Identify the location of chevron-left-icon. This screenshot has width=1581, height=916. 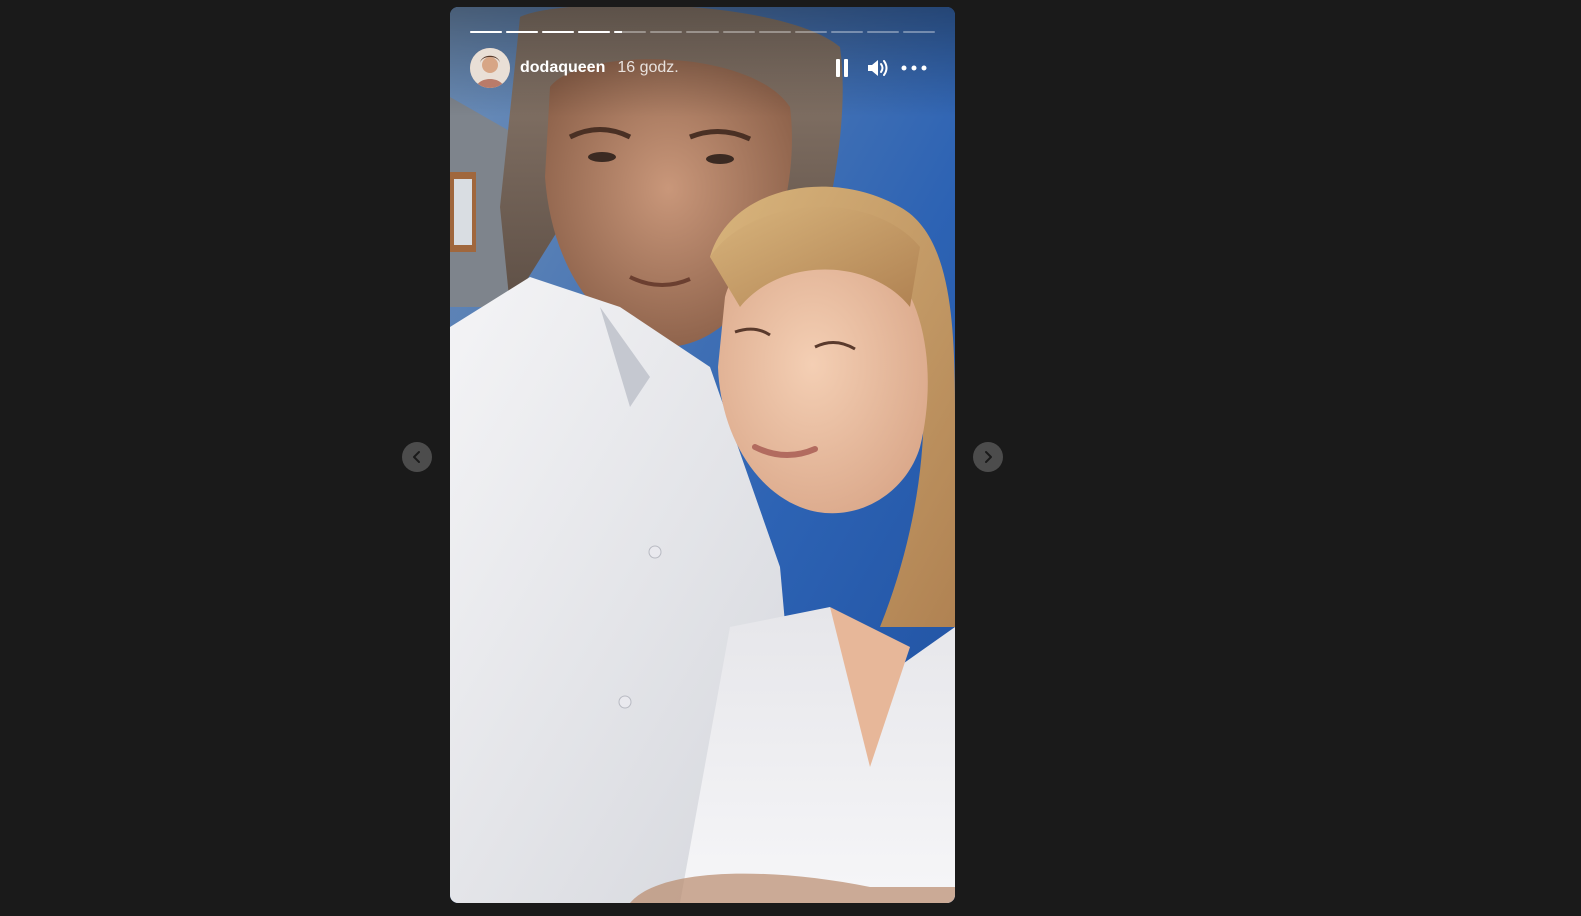
(416, 457).